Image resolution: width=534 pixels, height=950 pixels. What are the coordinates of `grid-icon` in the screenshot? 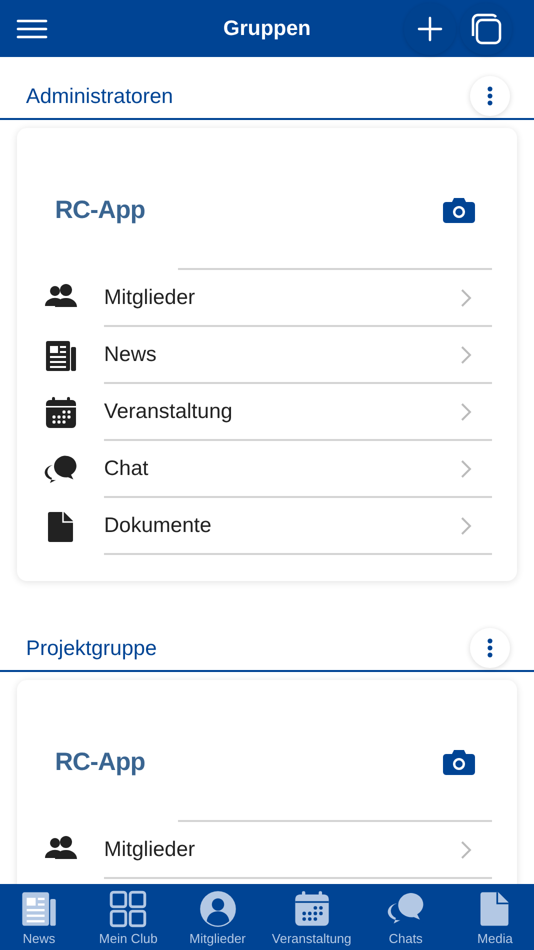 It's located at (128, 909).